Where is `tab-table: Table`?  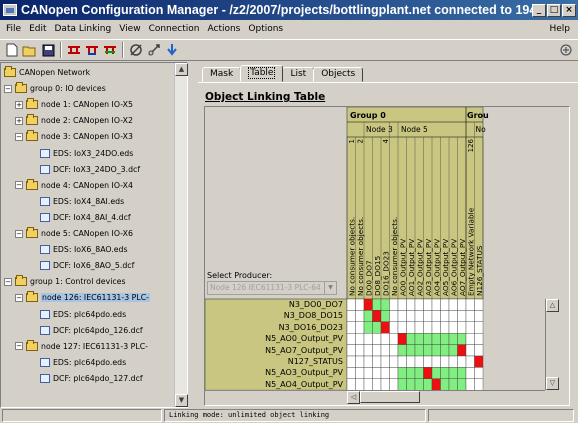 tab-table: Table is located at coordinates (262, 73).